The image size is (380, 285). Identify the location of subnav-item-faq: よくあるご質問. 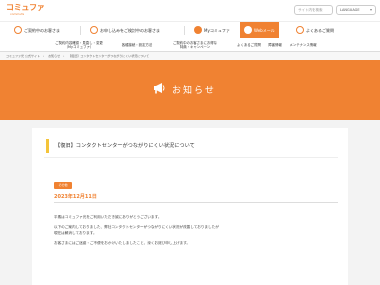
(249, 45).